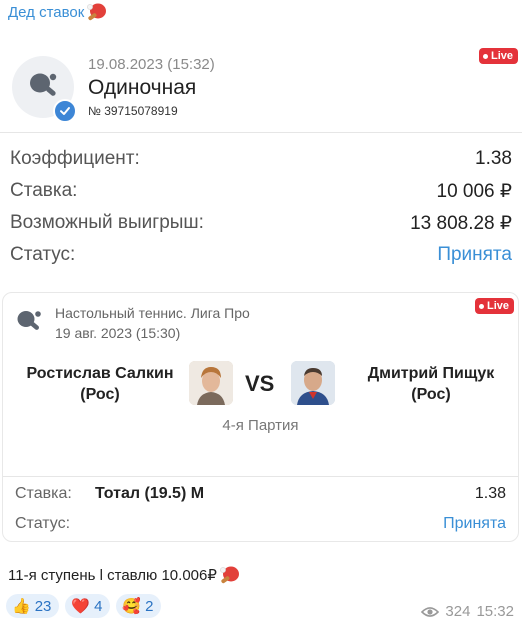 The height and width of the screenshot is (623, 522). What do you see at coordinates (46, 12) in the screenshot?
I see `channel-title: Дед ставок` at bounding box center [46, 12].